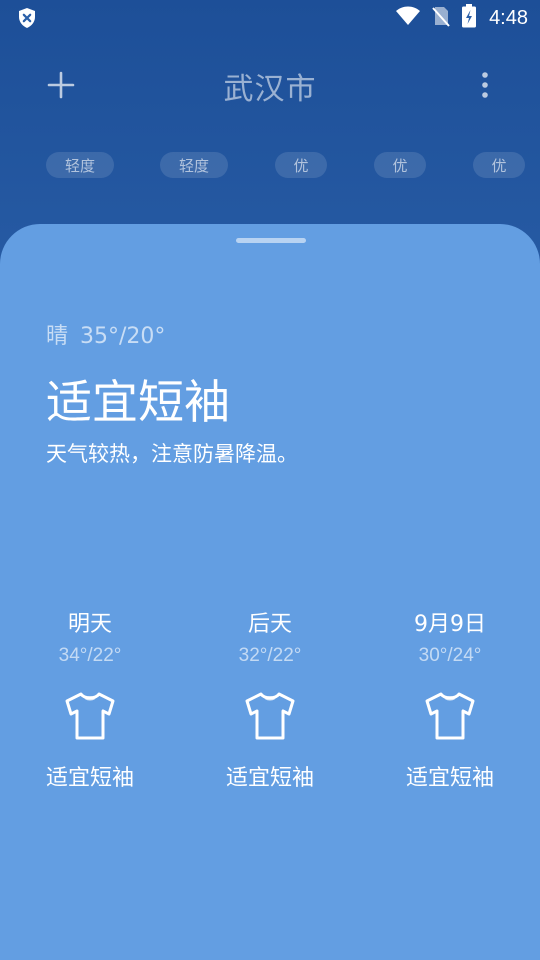  I want to click on no-sim-icon, so click(441, 18).